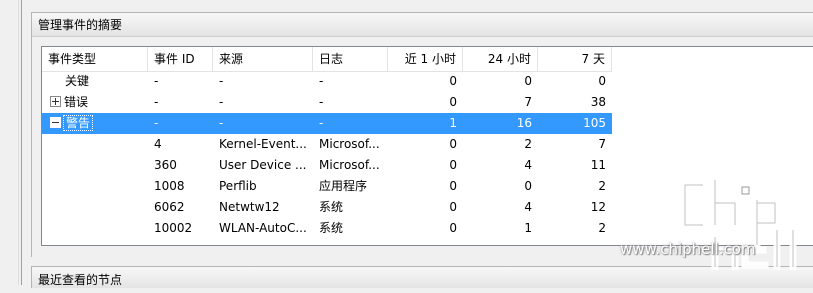 The image size is (813, 293). What do you see at coordinates (422, 25) in the screenshot?
I see `summary-panel-header: 管理事件的摘要` at bounding box center [422, 25].